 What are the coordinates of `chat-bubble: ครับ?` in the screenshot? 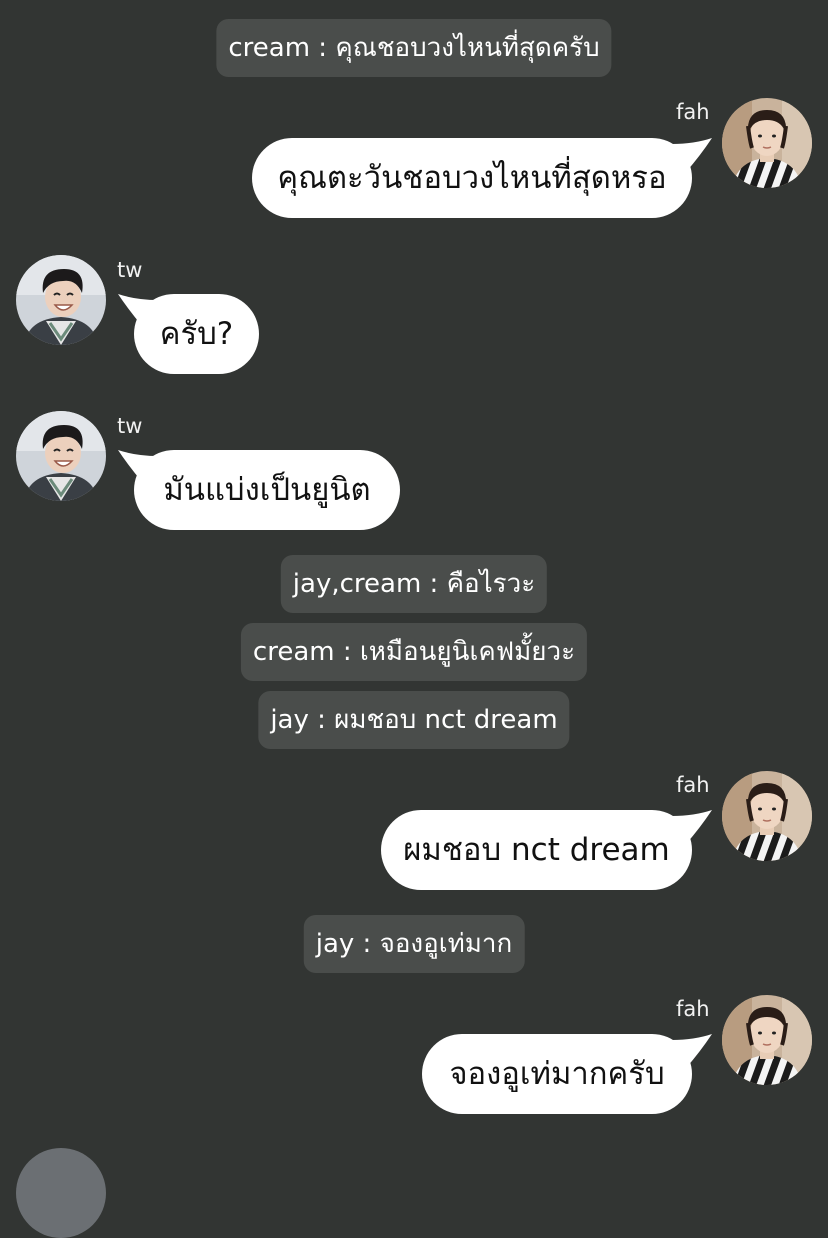 It's located at (196, 334).